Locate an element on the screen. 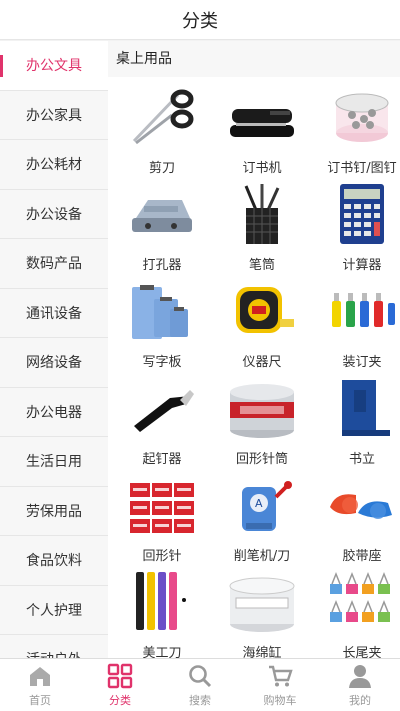 Image resolution: width=400 pixels, height=711 pixels. product-label: 剪刀 is located at coordinates (161, 168).